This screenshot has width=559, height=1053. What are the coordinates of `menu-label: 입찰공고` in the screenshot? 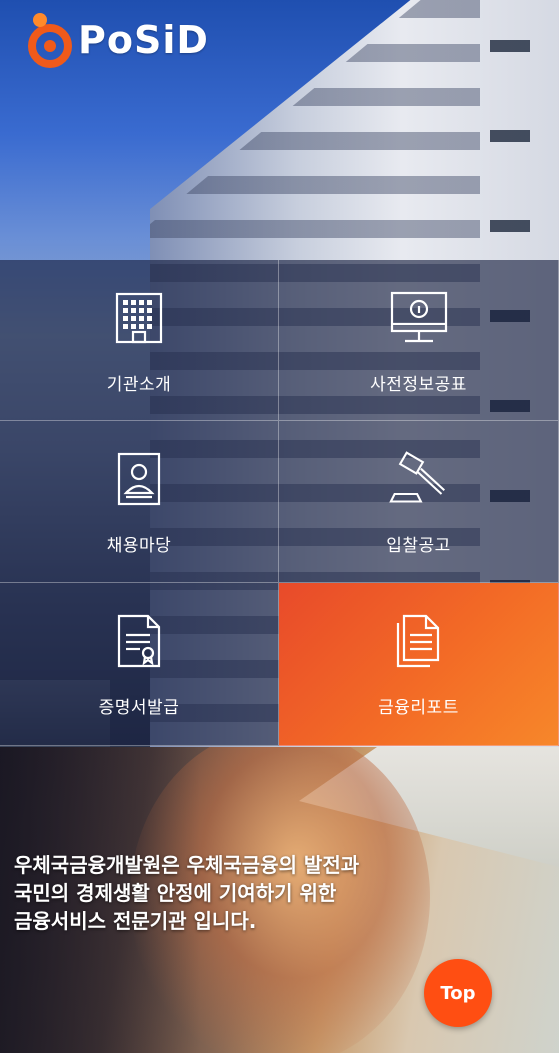 It's located at (418, 546).